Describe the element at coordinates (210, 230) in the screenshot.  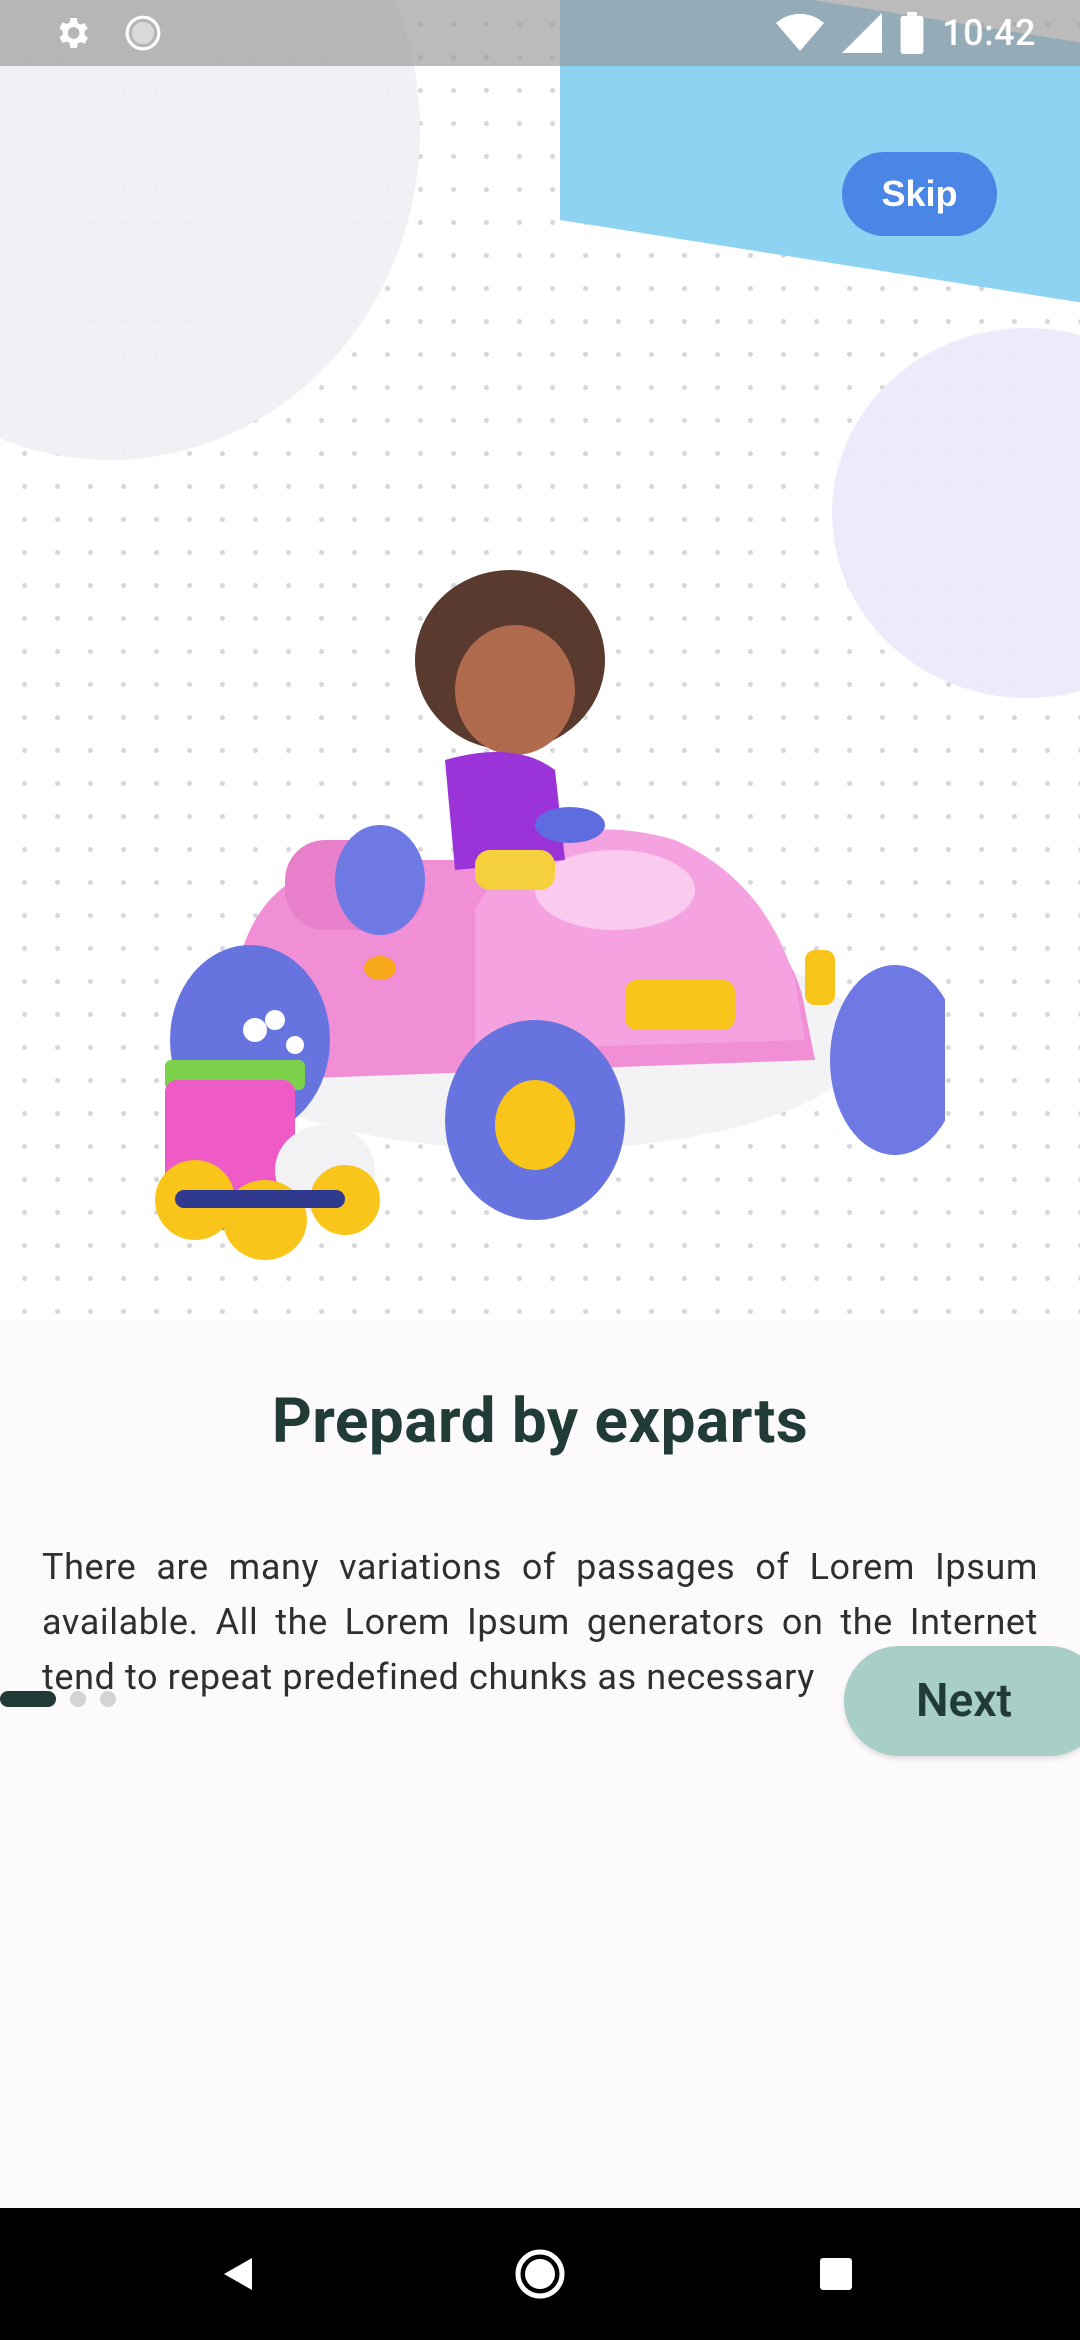
I see `background-blob-gray` at that location.